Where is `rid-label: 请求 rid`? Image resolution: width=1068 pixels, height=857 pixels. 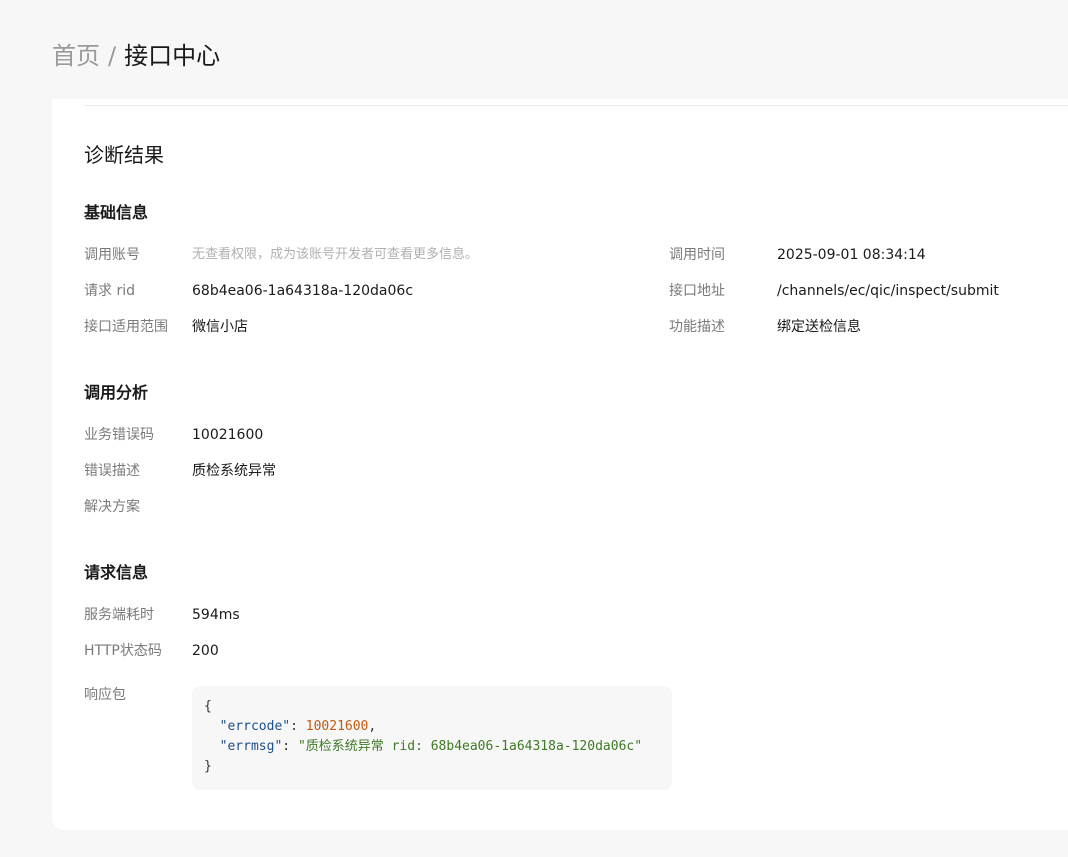 rid-label: 请求 rid is located at coordinates (109, 291).